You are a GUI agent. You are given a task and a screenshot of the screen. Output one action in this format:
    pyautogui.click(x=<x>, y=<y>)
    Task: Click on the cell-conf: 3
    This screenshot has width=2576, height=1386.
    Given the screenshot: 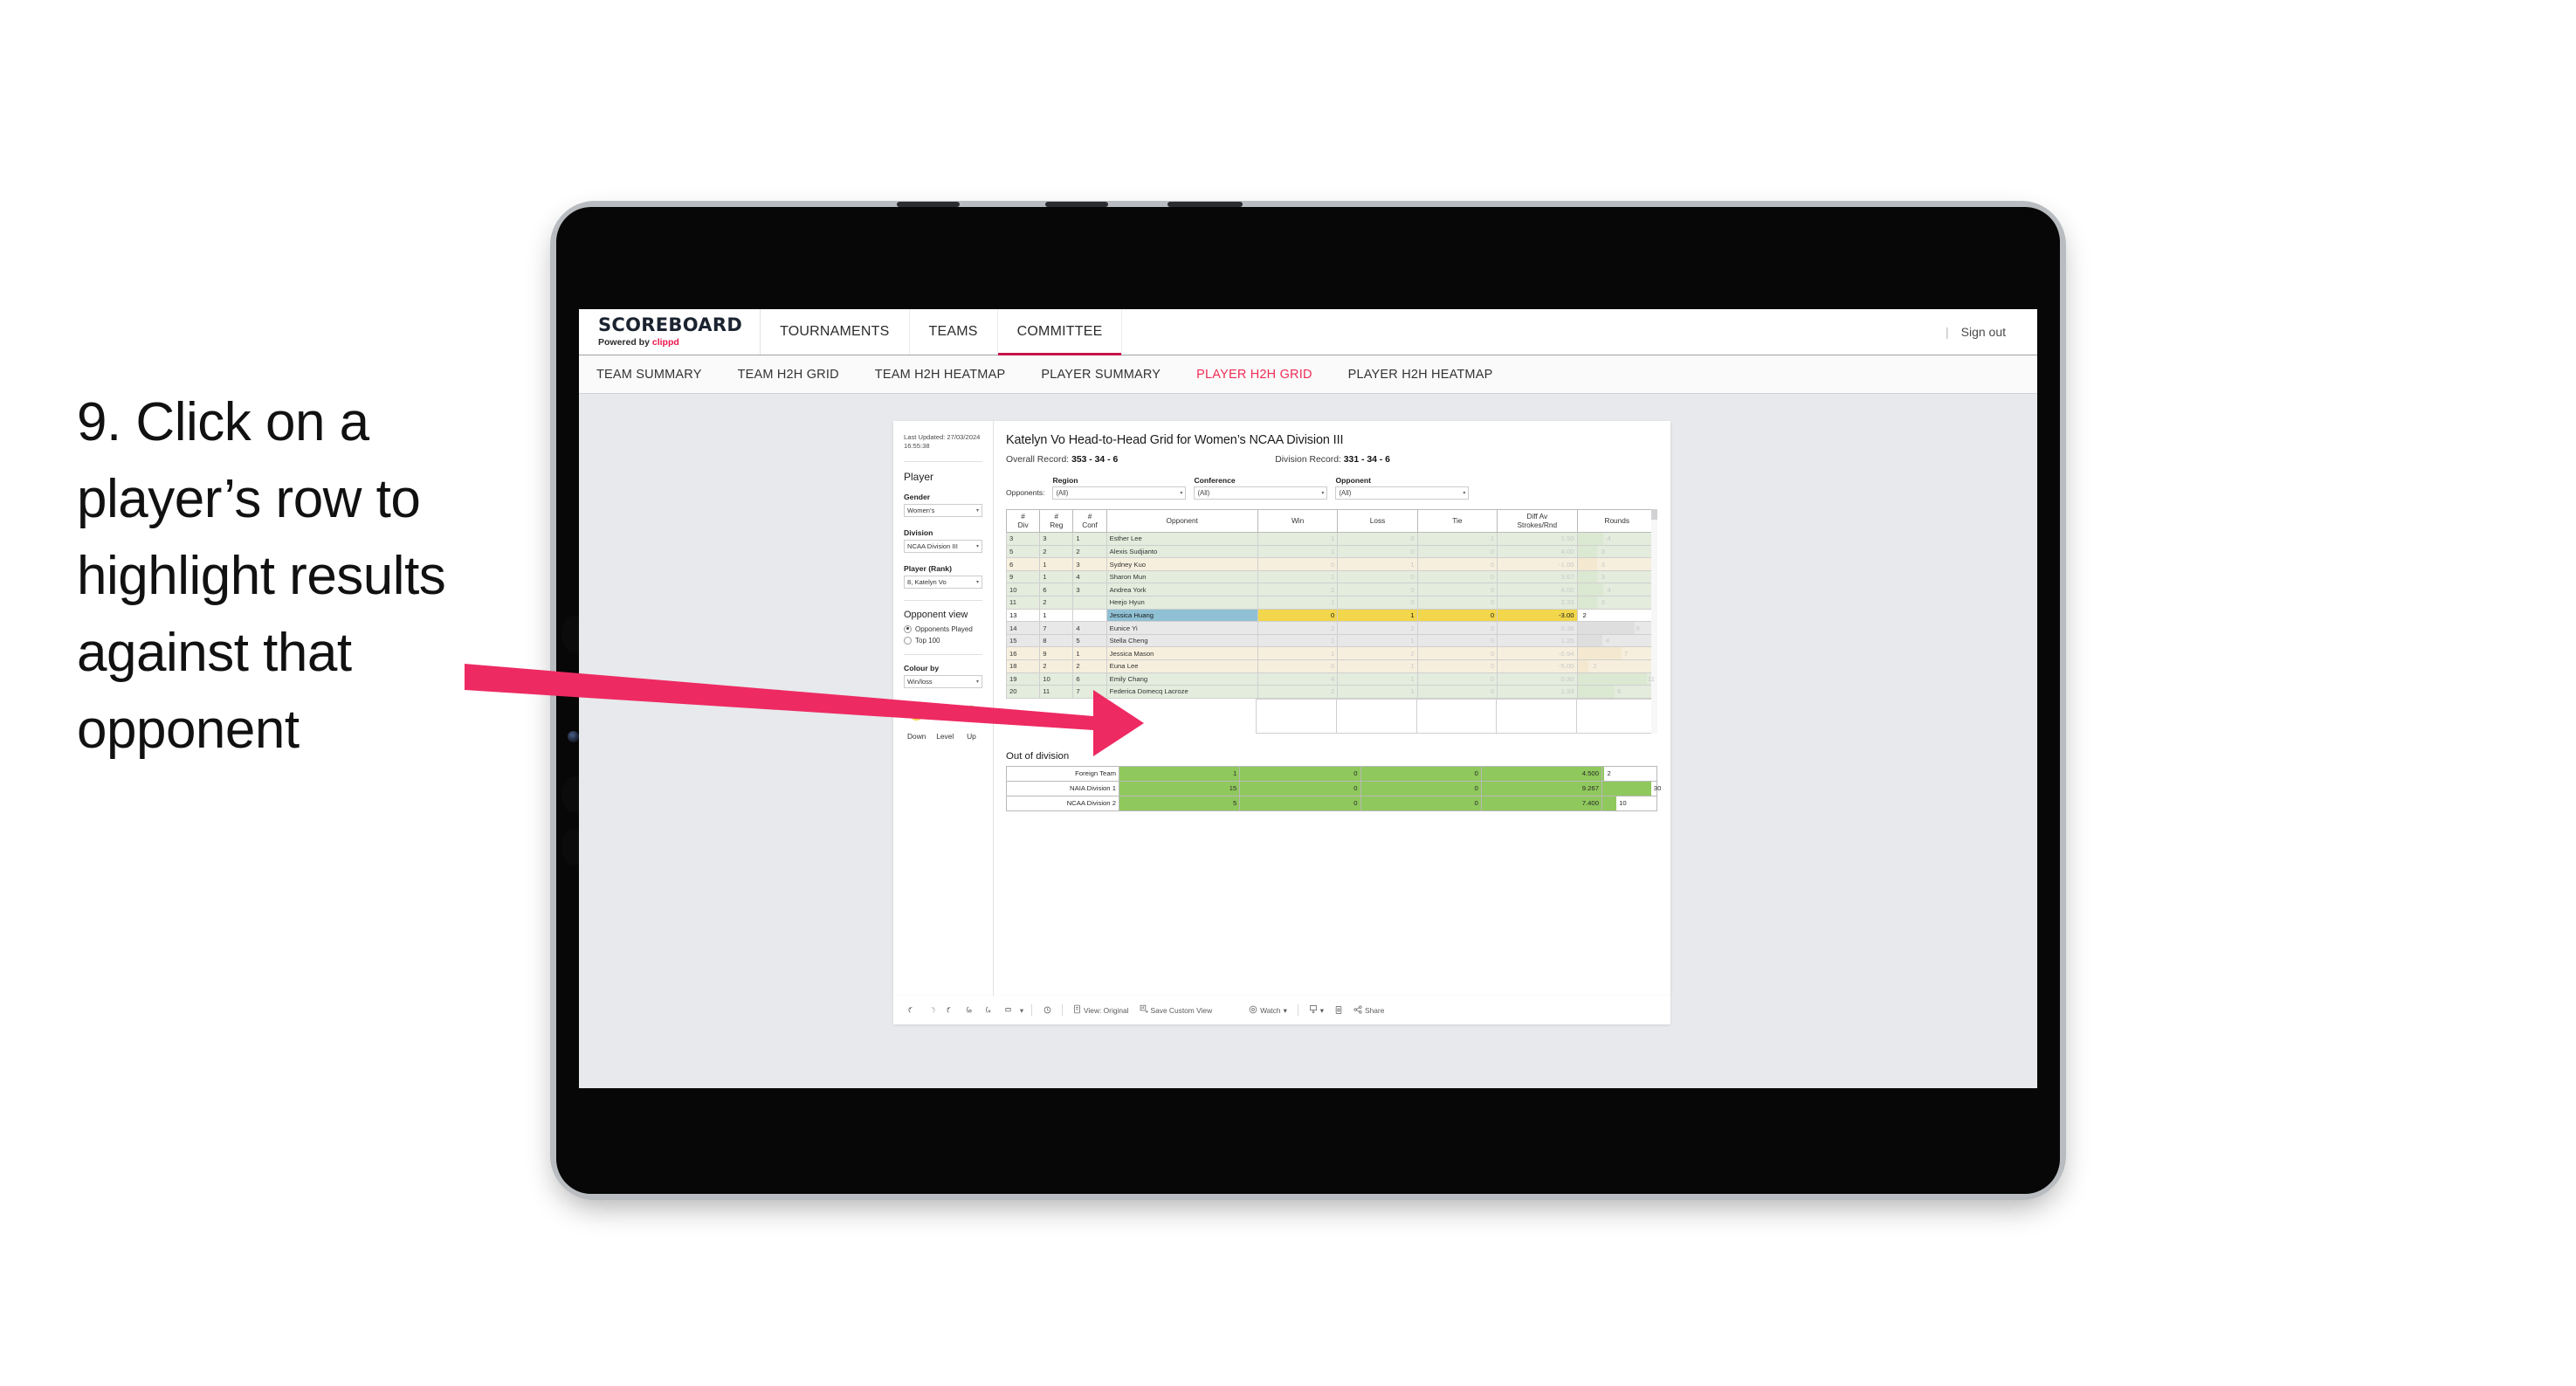 What is the action you would take?
    pyautogui.click(x=1089, y=590)
    